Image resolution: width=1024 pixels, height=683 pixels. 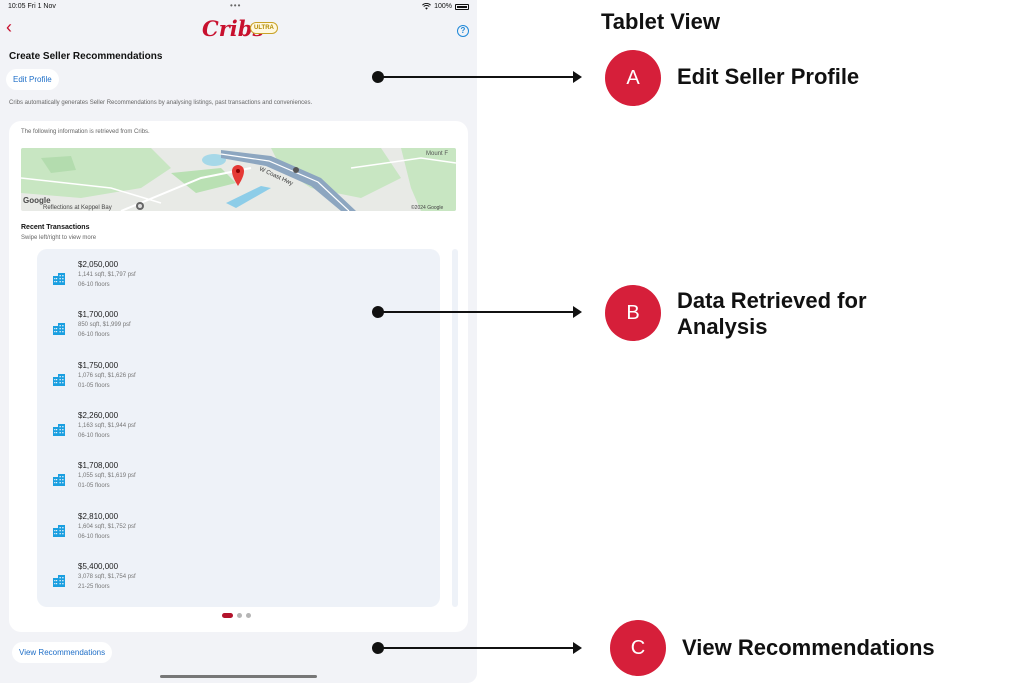 I want to click on transaction-detail: 1,055 sqft, $1,619 psf, so click(x=107, y=476).